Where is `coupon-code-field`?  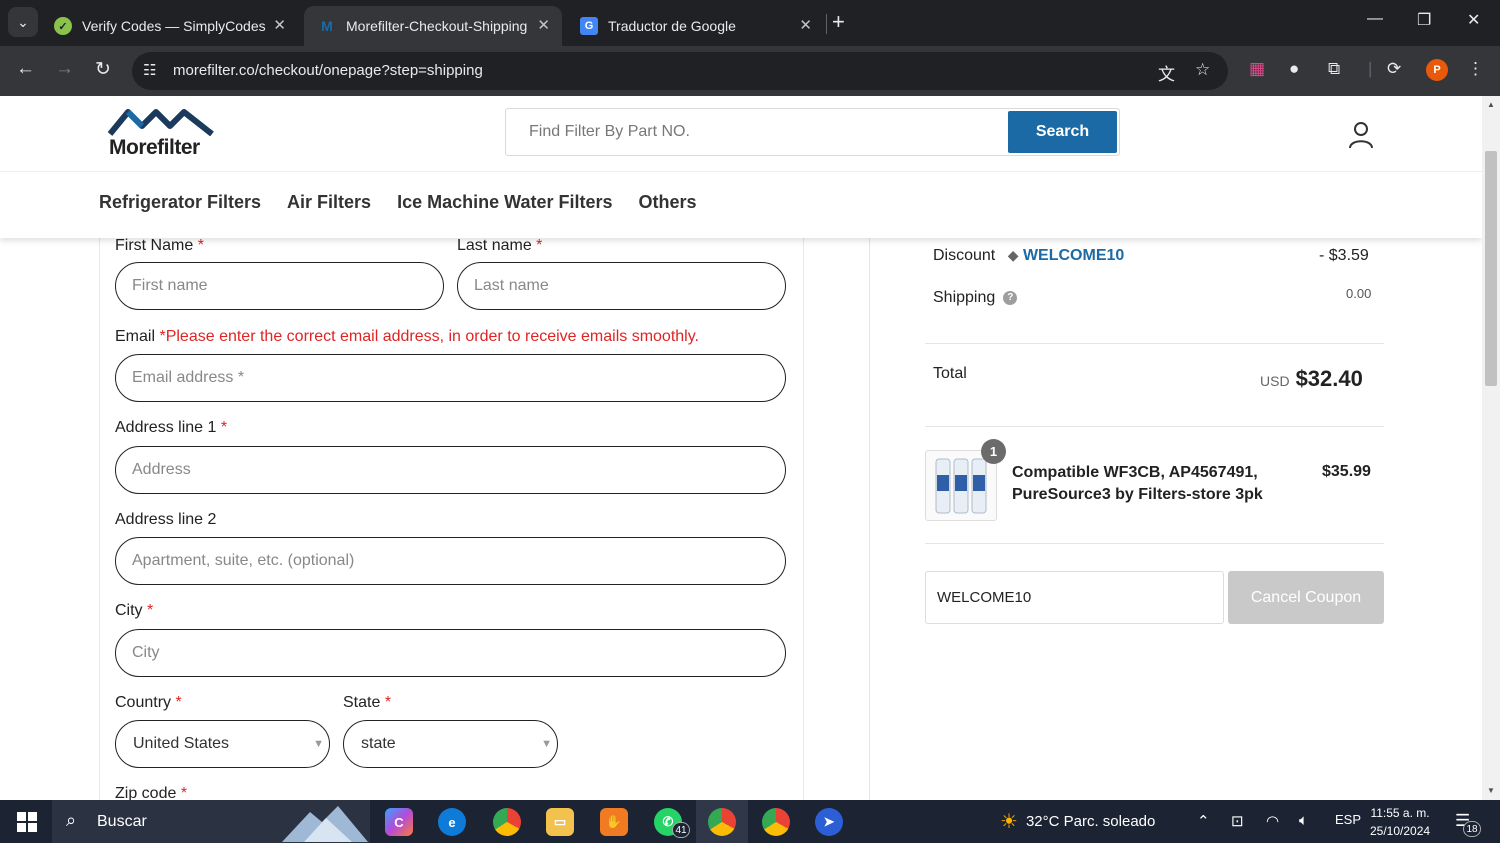 coupon-code-field is located at coordinates (1074, 597).